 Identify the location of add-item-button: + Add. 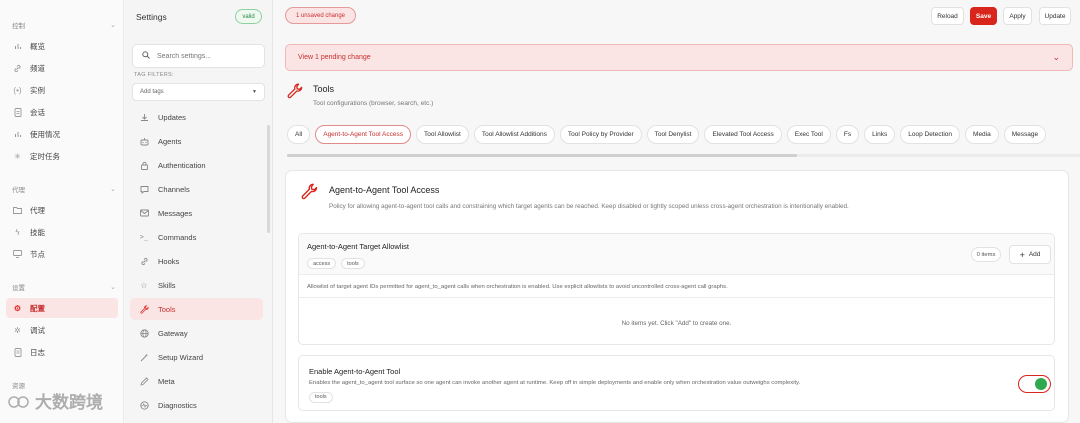
(1030, 254).